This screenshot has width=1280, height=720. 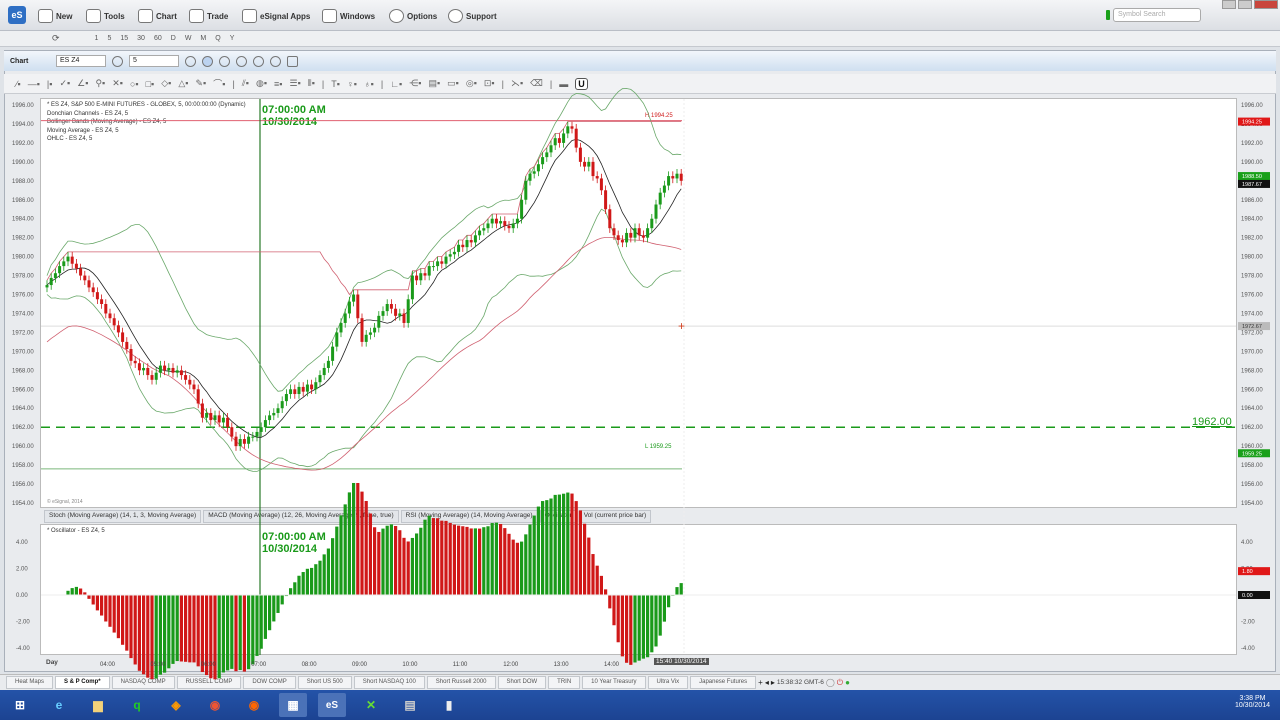 What do you see at coordinates (364, 208) in the screenshot?
I see `donchian-upper` at bounding box center [364, 208].